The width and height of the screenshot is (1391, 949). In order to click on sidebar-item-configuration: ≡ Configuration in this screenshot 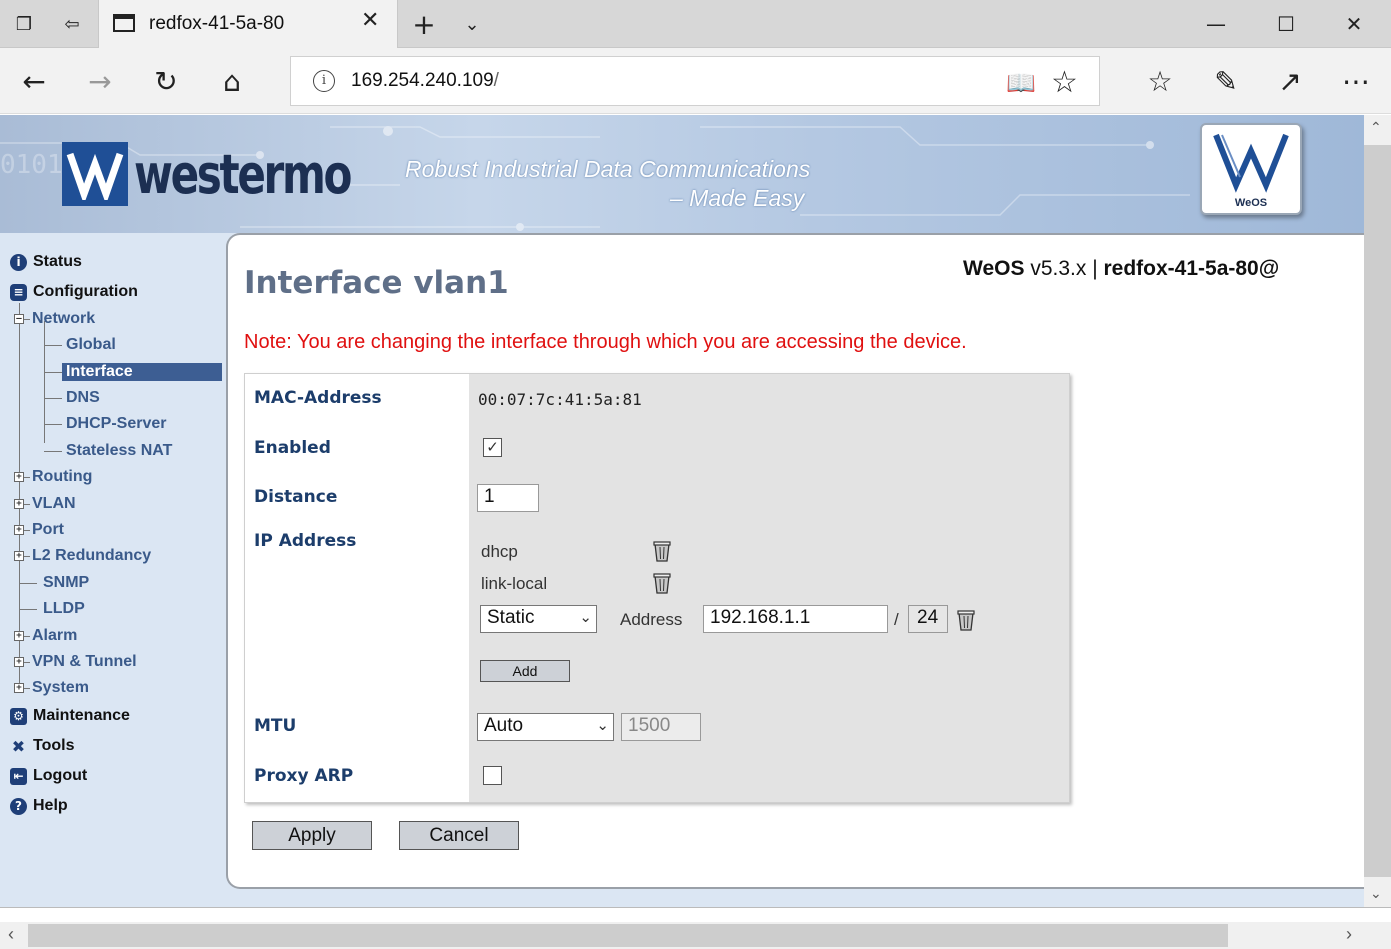, I will do `click(74, 292)`.